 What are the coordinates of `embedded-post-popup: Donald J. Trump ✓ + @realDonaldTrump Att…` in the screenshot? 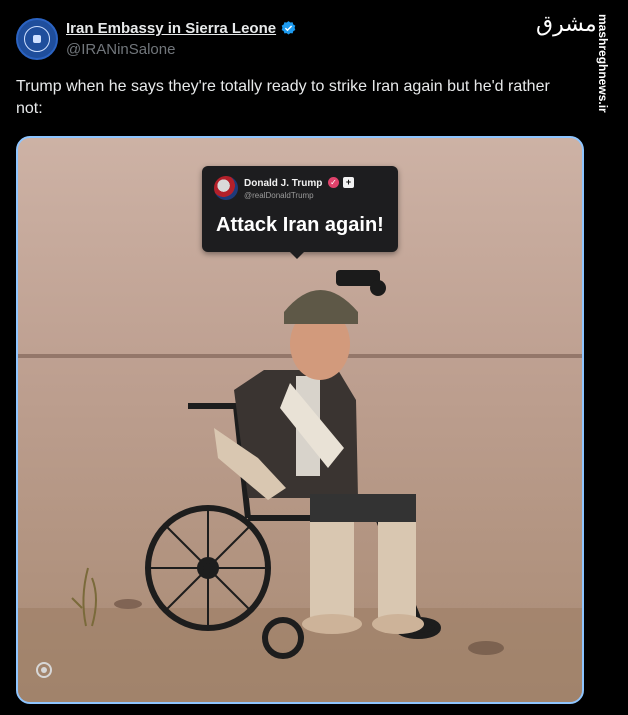 It's located at (300, 212).